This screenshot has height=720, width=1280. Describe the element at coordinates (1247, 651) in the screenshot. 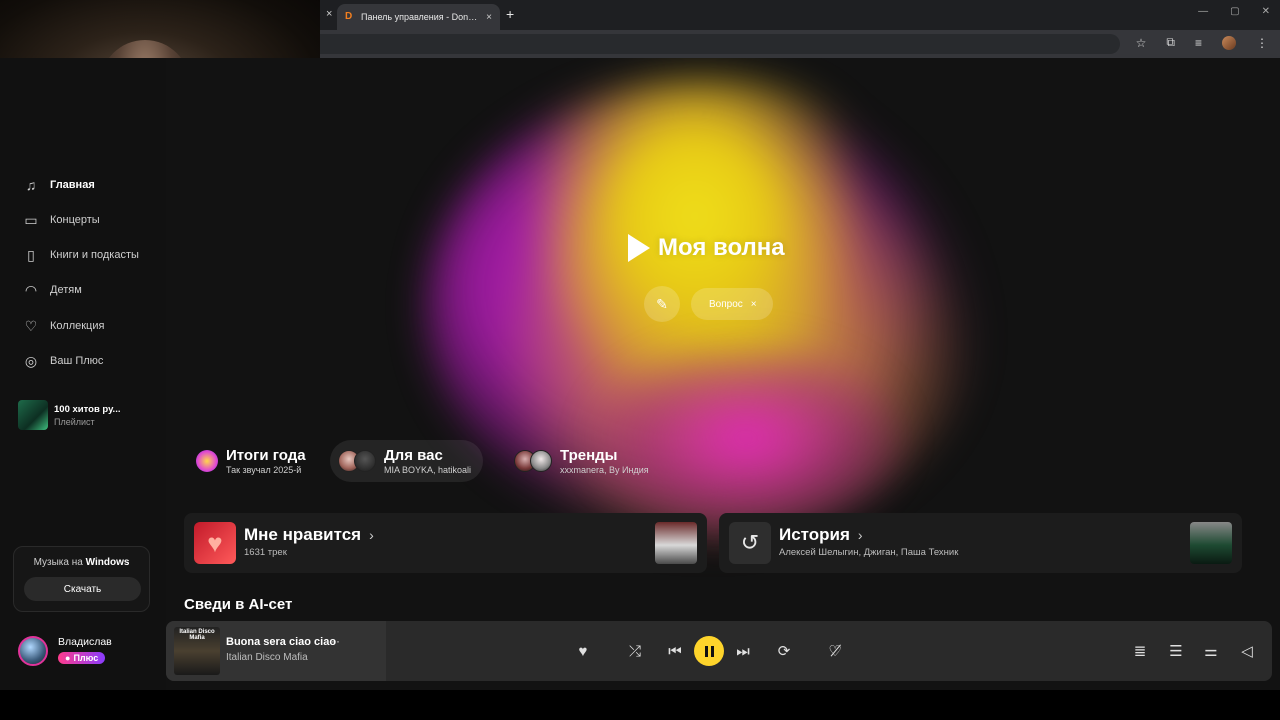

I see `volume-icon: ◁` at that location.